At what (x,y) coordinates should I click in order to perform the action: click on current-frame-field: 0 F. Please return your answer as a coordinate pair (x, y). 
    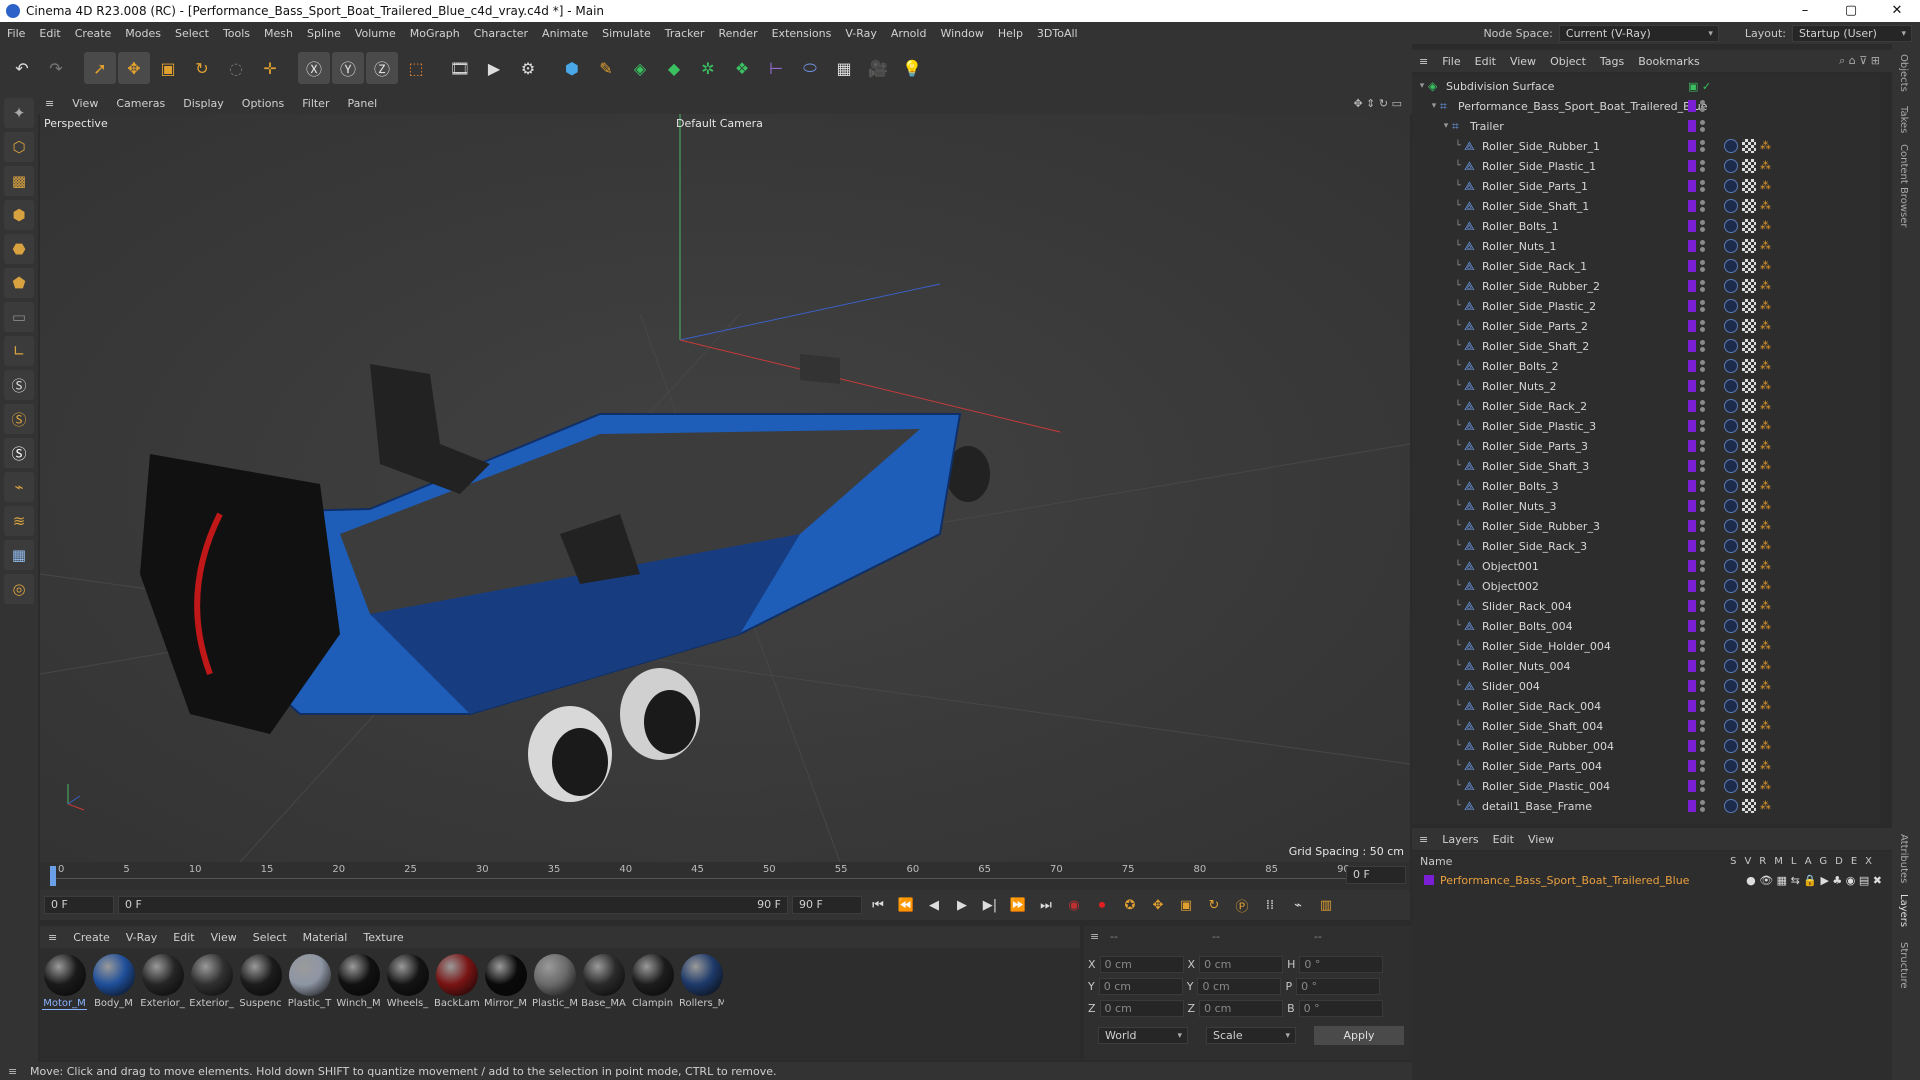
    Looking at the image, I should click on (1376, 875).